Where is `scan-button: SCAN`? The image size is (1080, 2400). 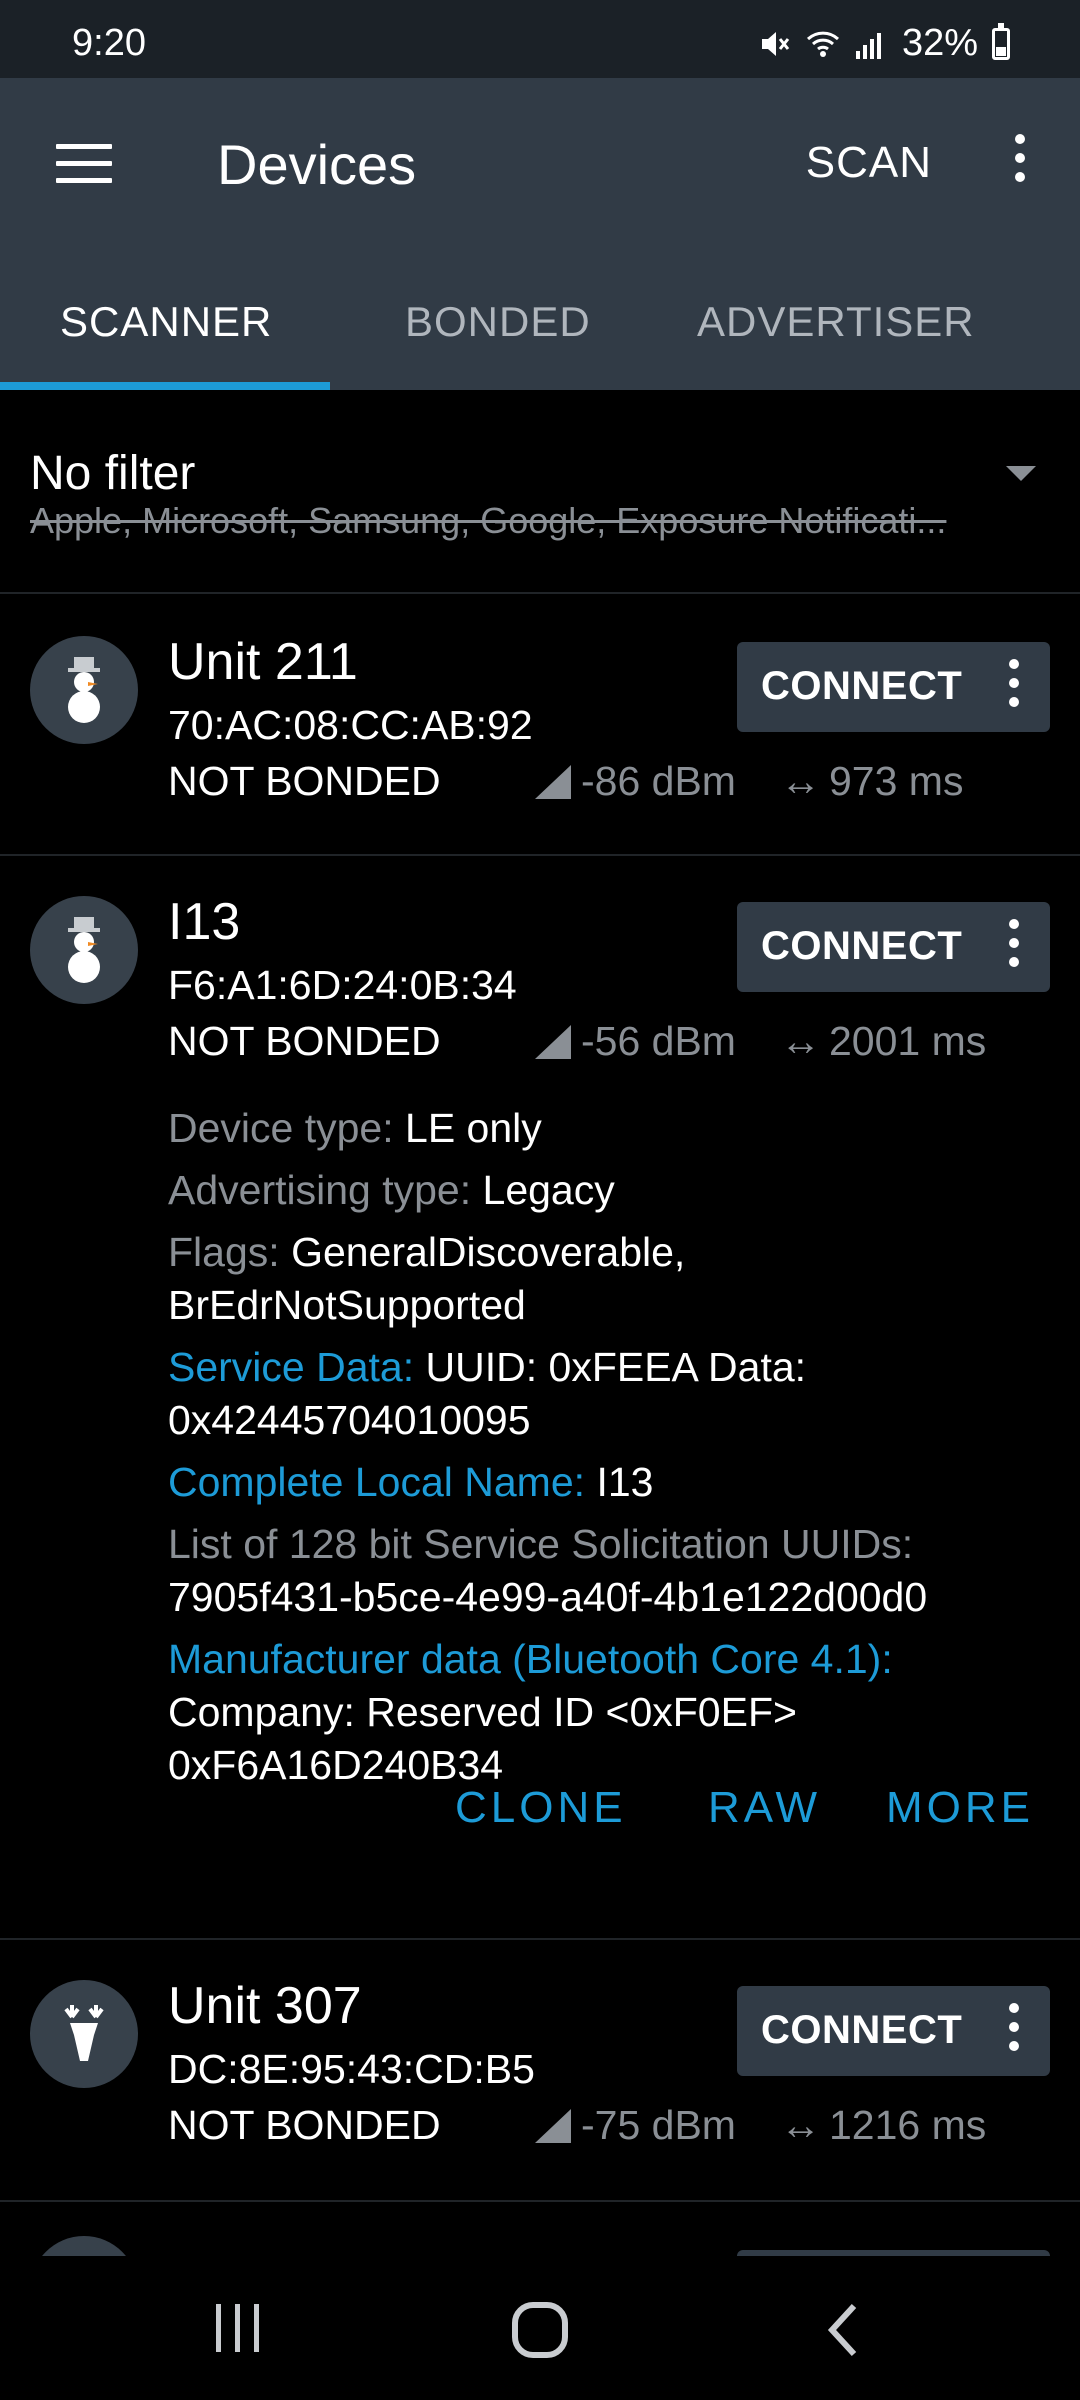 scan-button: SCAN is located at coordinates (869, 163).